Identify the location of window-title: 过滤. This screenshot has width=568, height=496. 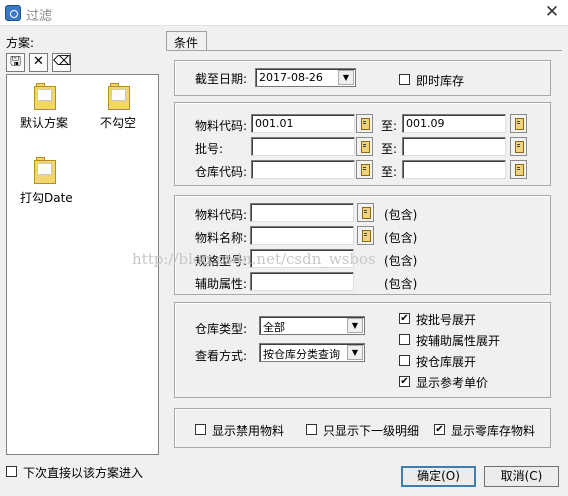
(39, 16).